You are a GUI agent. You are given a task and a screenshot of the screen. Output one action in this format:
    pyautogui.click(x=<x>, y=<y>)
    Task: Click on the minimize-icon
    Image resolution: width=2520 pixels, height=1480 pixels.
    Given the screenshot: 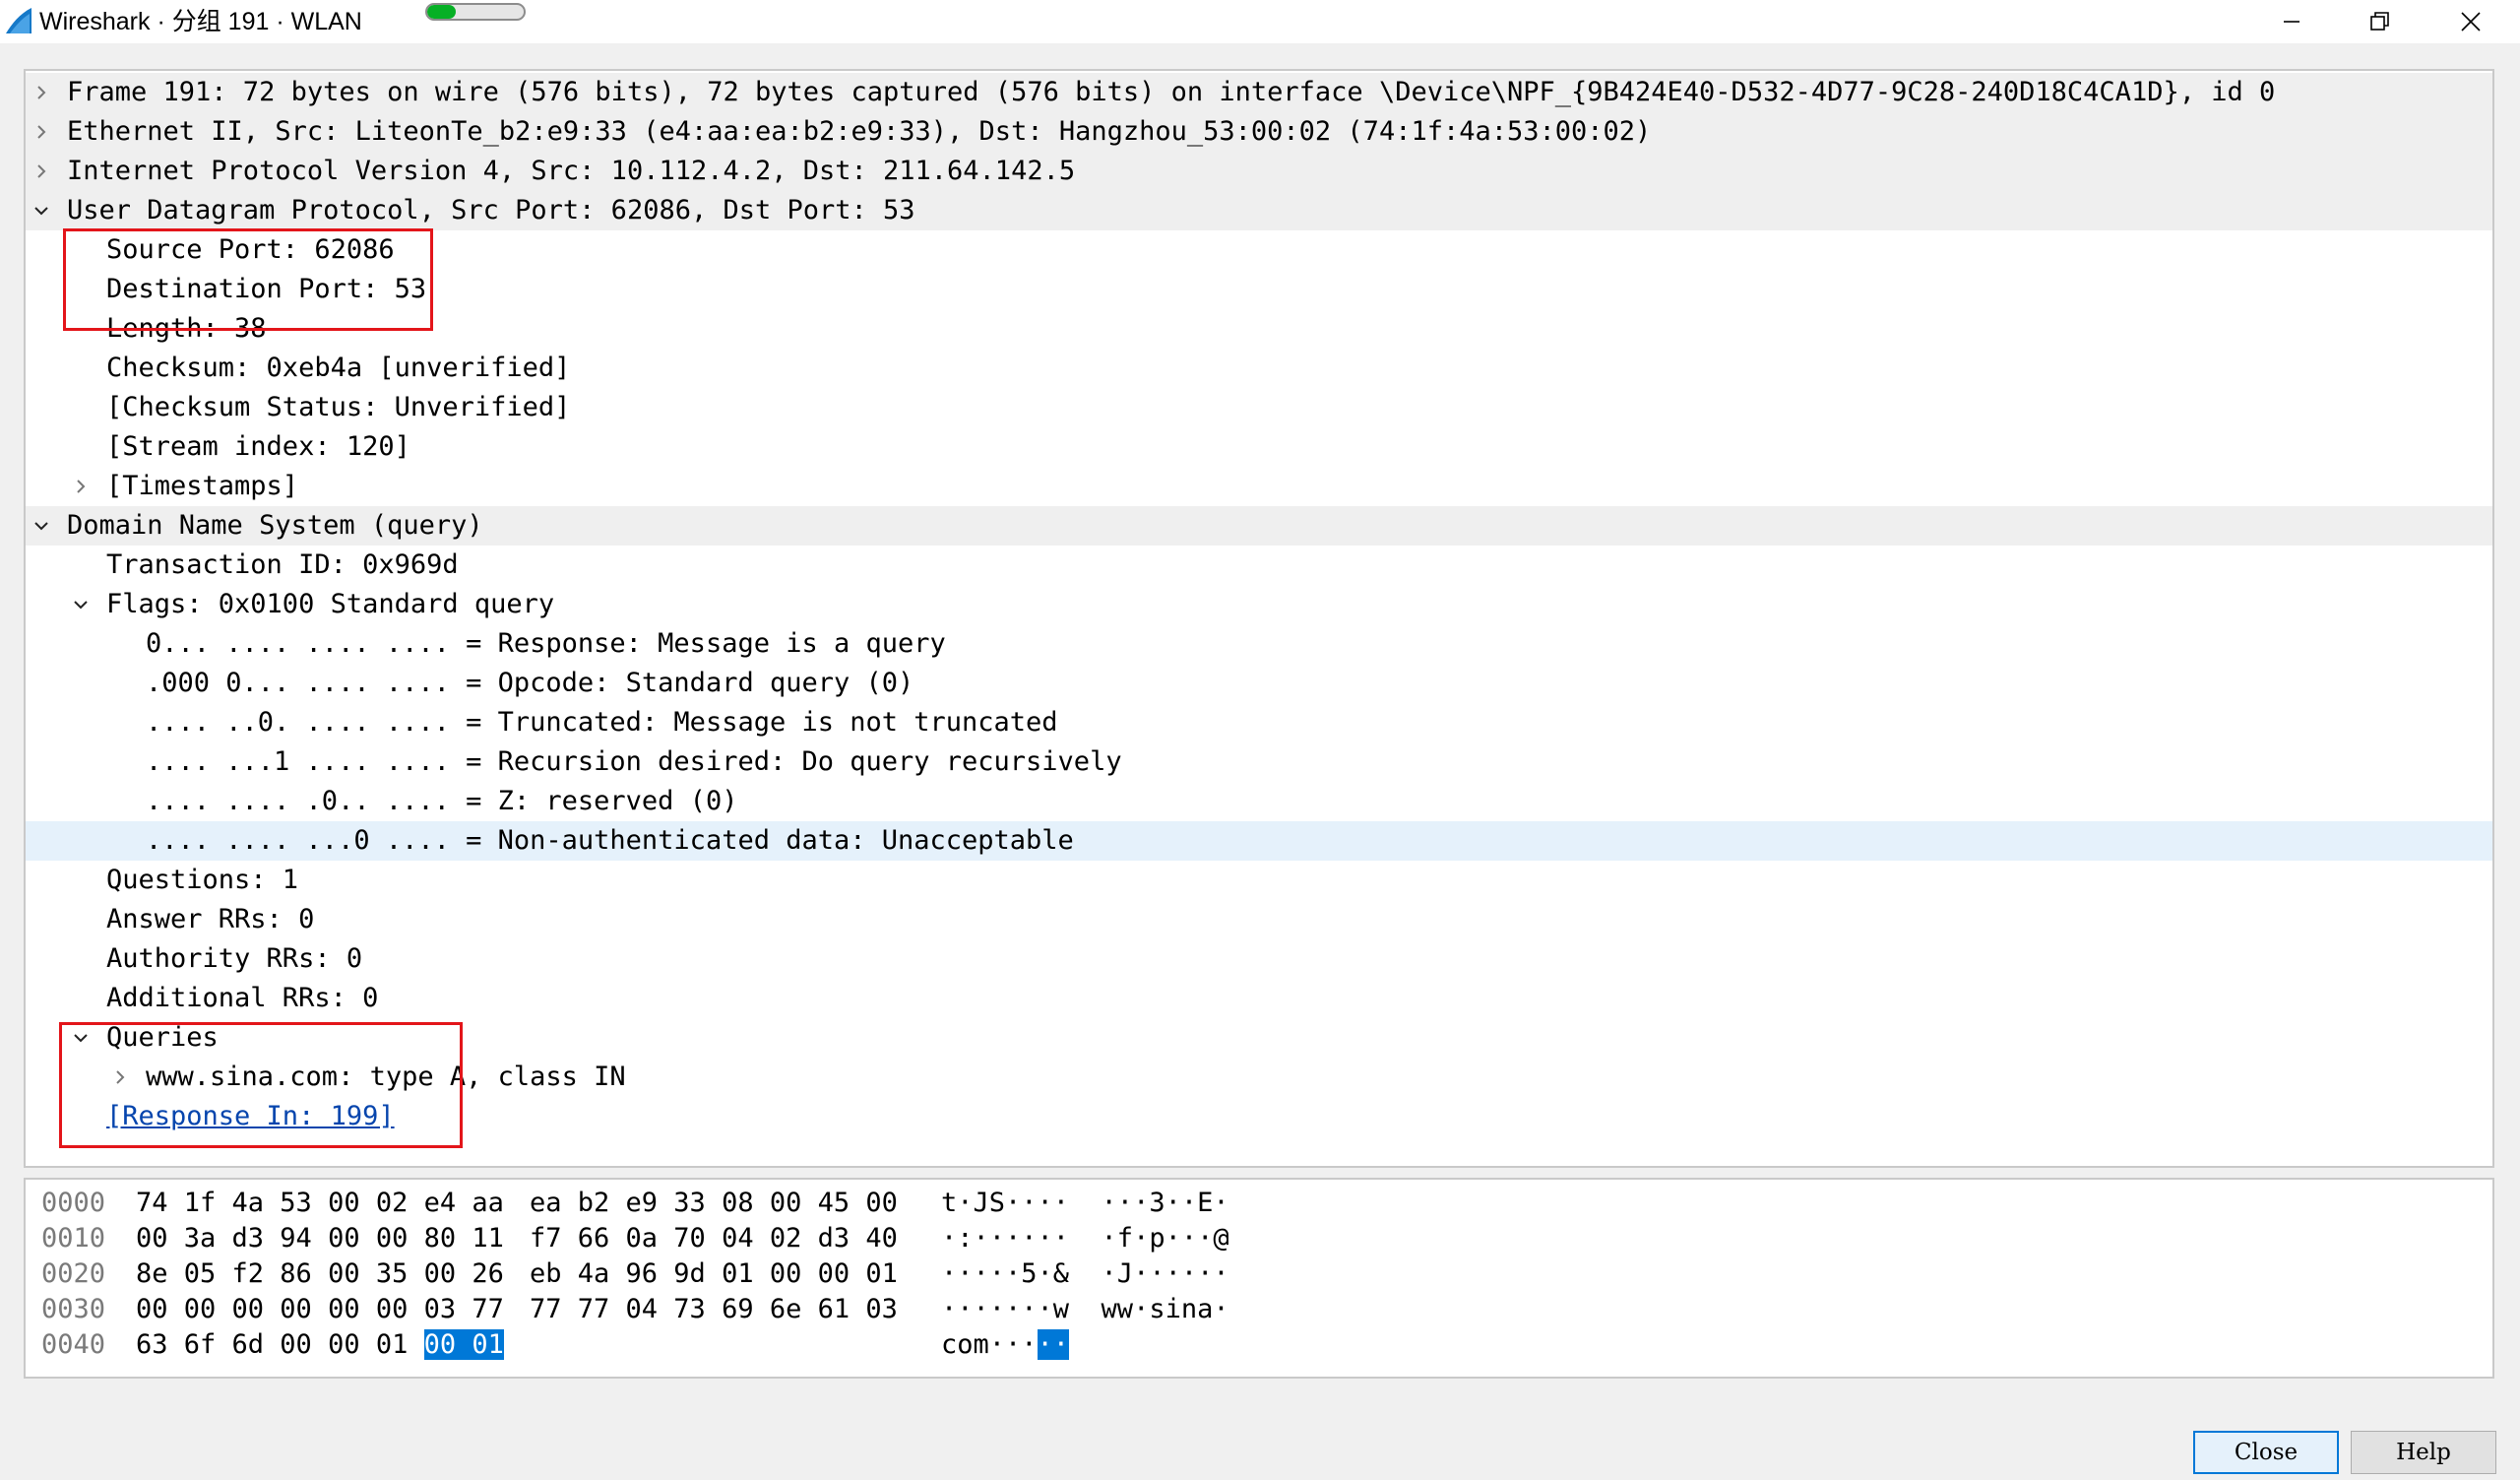 What is the action you would take?
    pyautogui.click(x=2292, y=22)
    